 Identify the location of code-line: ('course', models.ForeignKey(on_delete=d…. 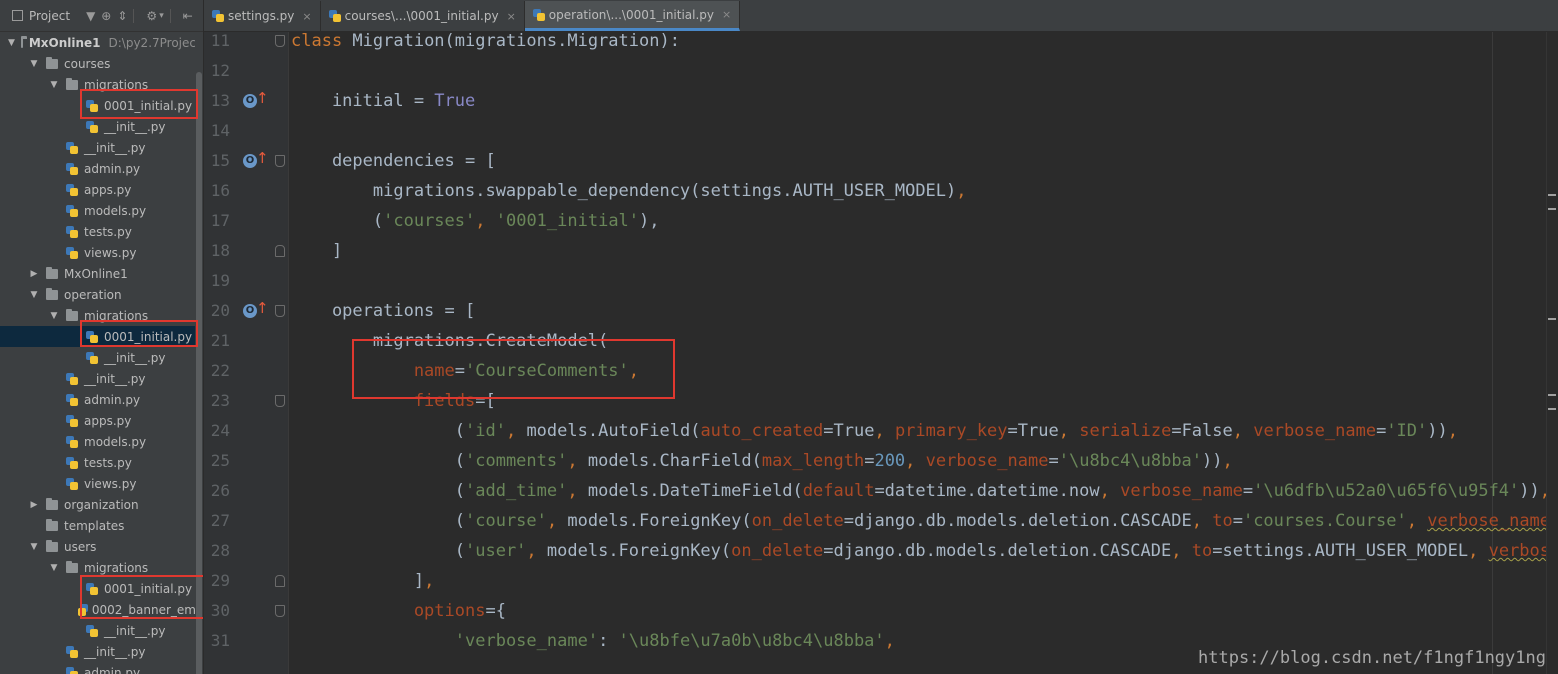
(924, 521).